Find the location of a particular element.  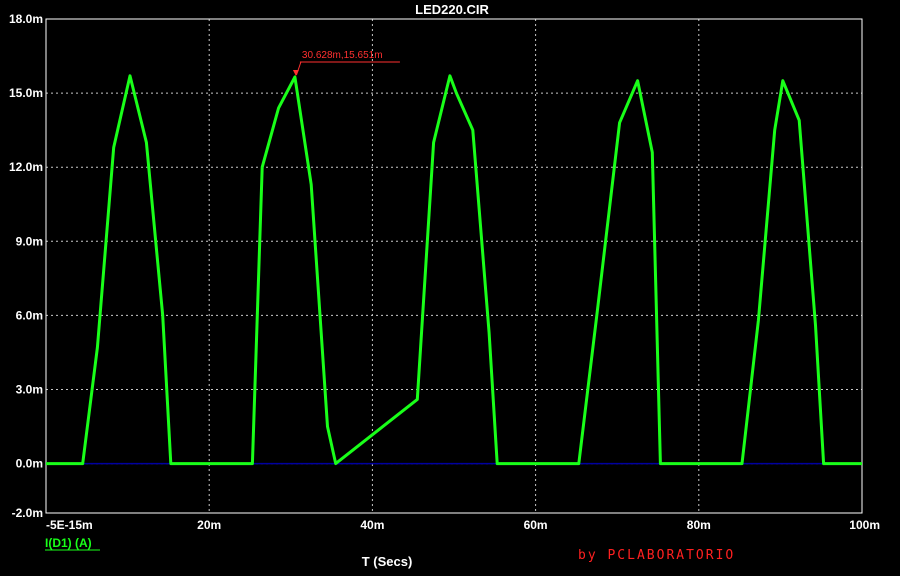

y-tick-label: -2.0m is located at coordinates (27, 513).